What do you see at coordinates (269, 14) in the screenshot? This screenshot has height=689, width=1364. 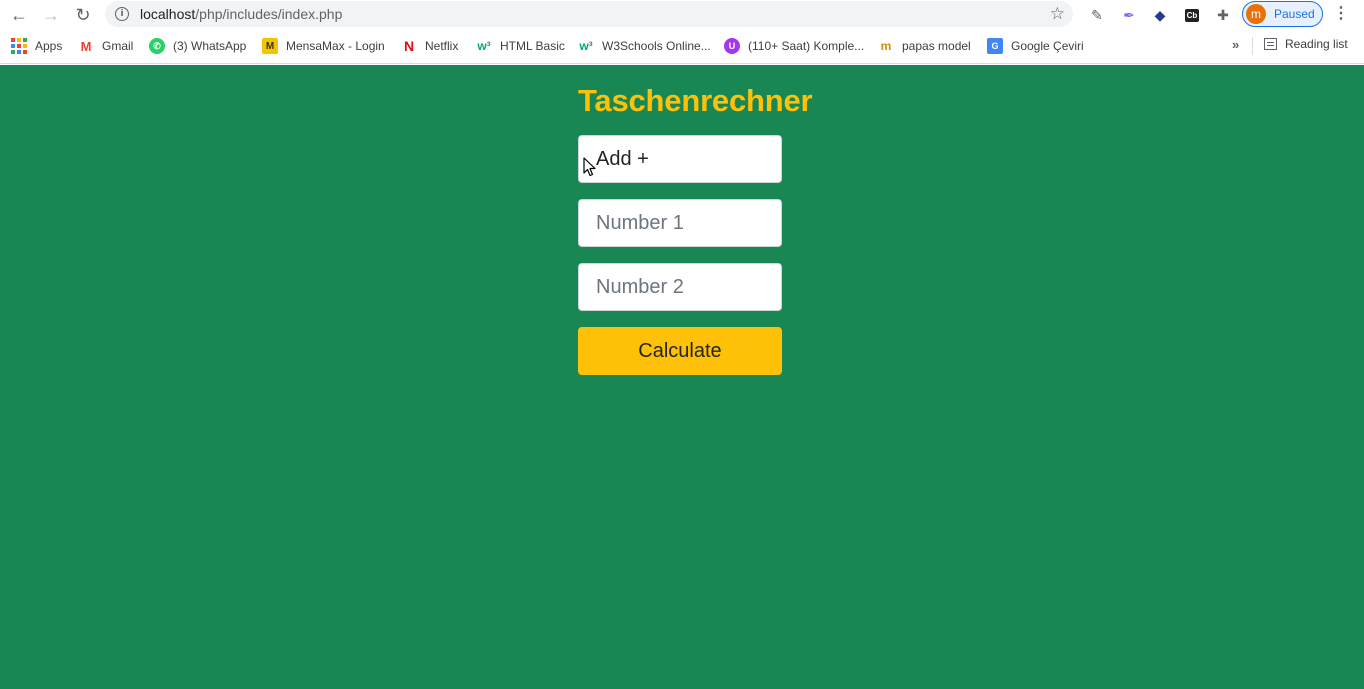 I see `url-path: /php/includes/index.php` at bounding box center [269, 14].